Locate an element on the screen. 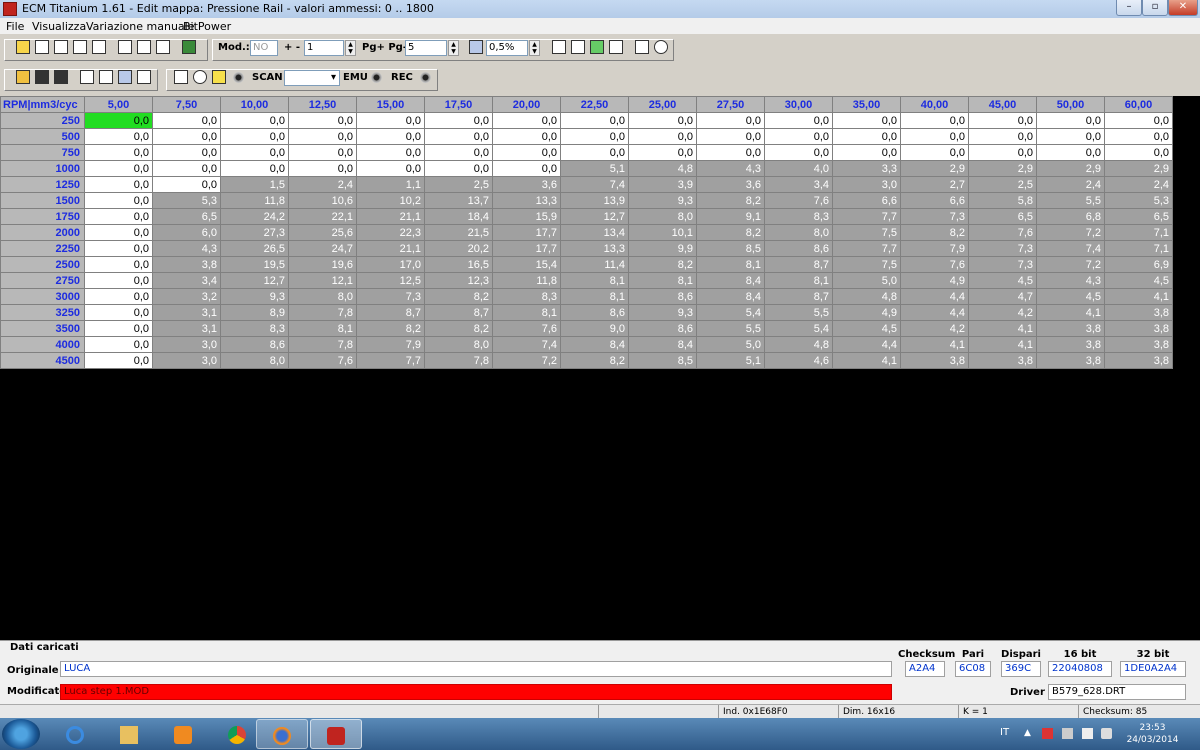  map-cell: 27,3 is located at coordinates (254, 232).